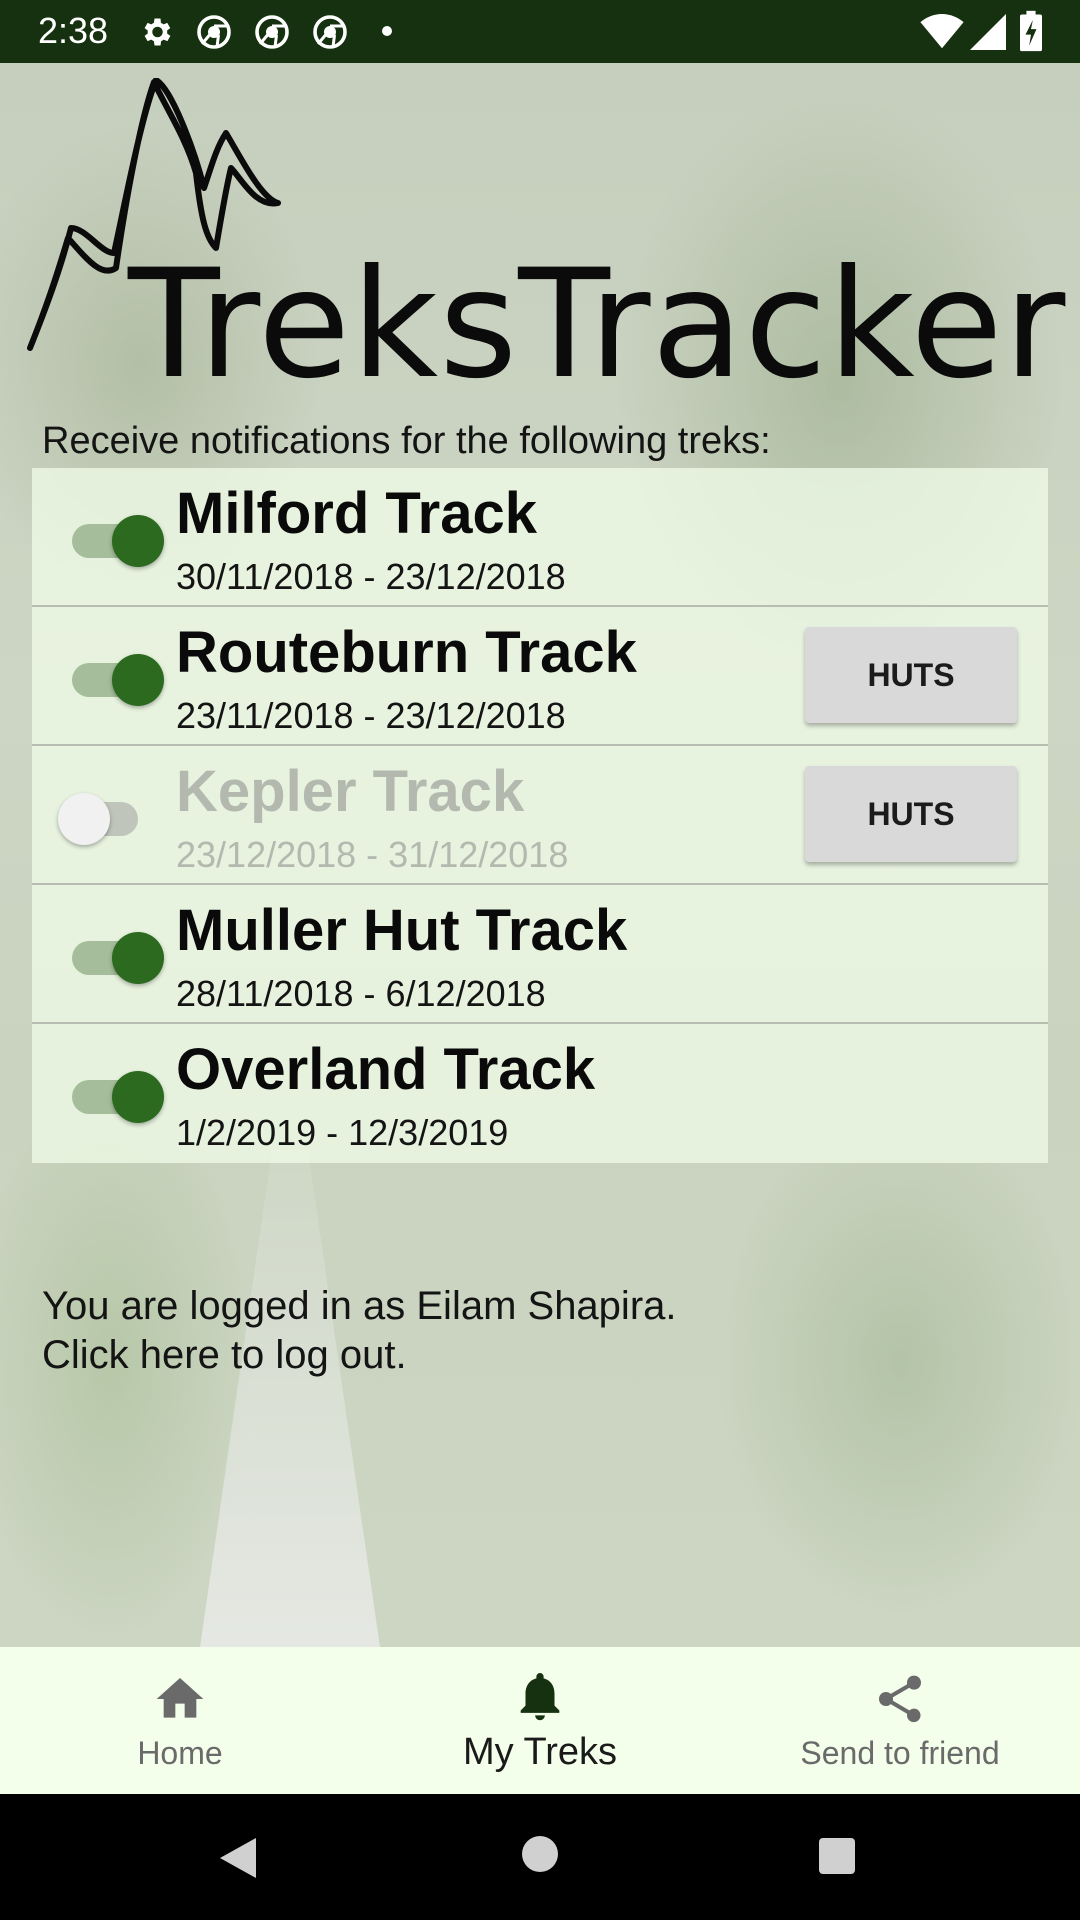 This screenshot has height=1920, width=1080. What do you see at coordinates (371, 576) in the screenshot?
I see `trek-dates: 30/11/2018 - 23/12/2018` at bounding box center [371, 576].